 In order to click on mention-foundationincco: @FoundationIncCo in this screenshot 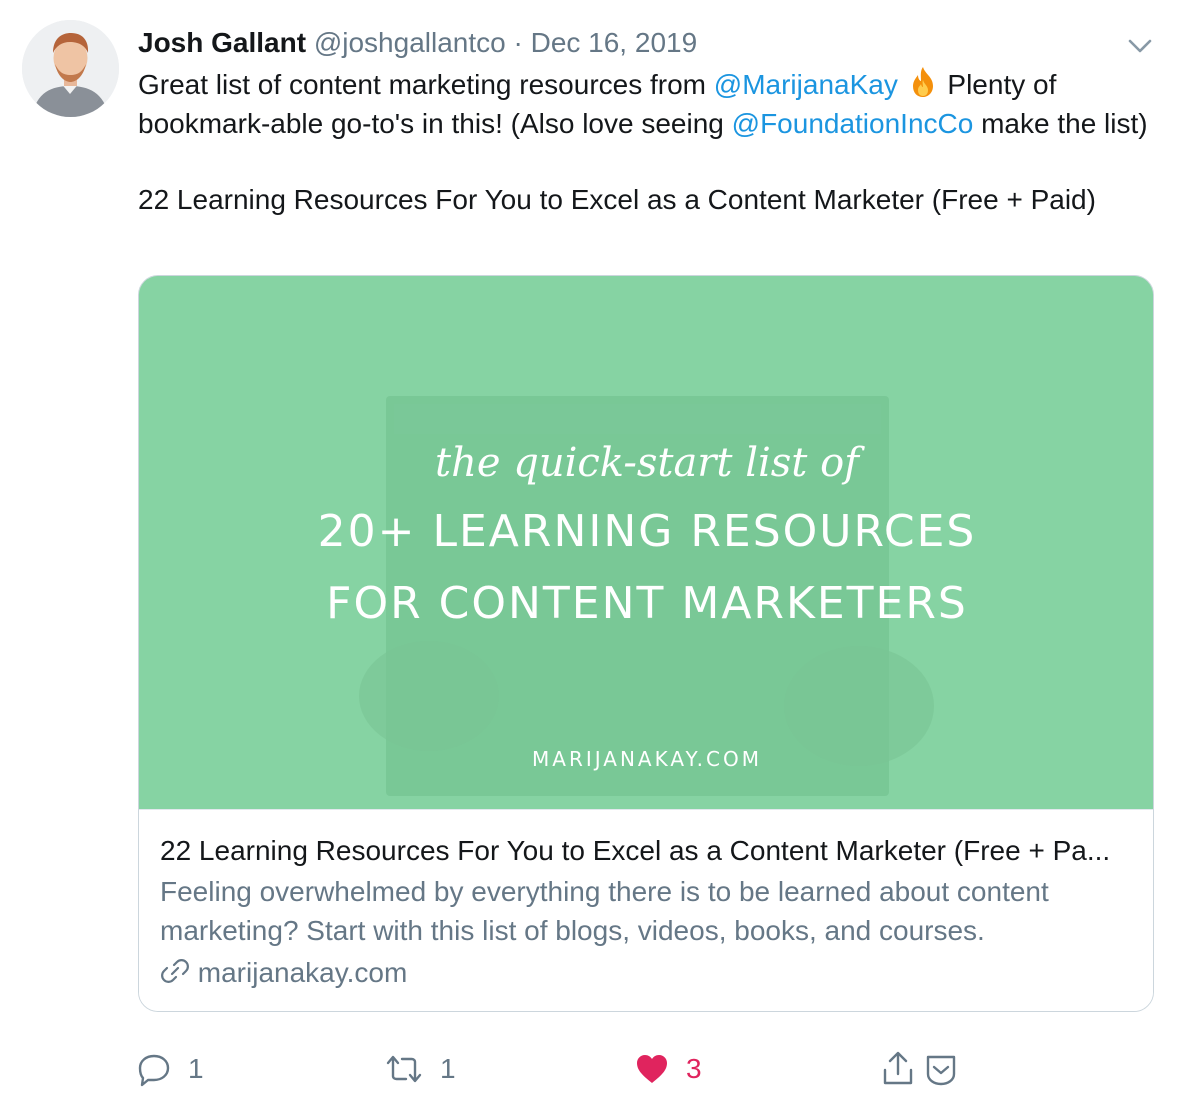, I will do `click(853, 123)`.